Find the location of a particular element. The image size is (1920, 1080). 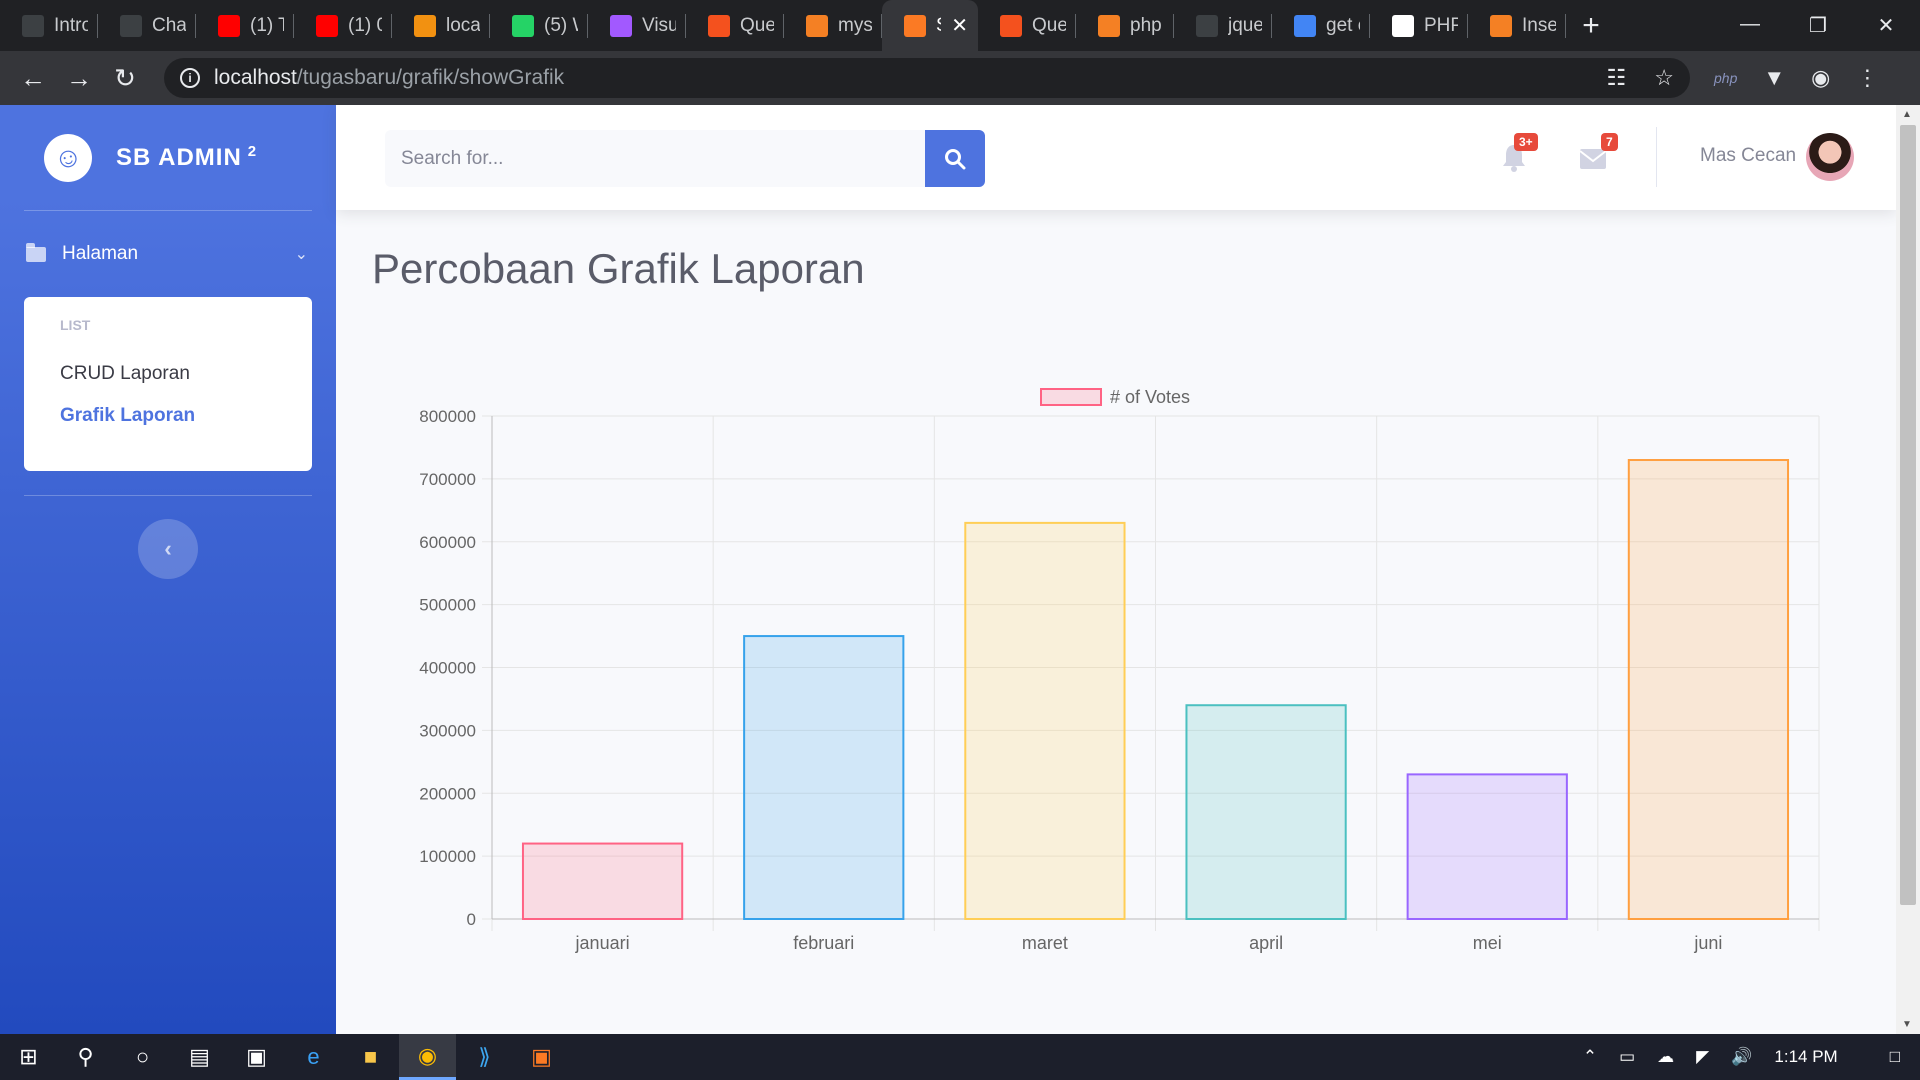

bar-april is located at coordinates (1266, 812).